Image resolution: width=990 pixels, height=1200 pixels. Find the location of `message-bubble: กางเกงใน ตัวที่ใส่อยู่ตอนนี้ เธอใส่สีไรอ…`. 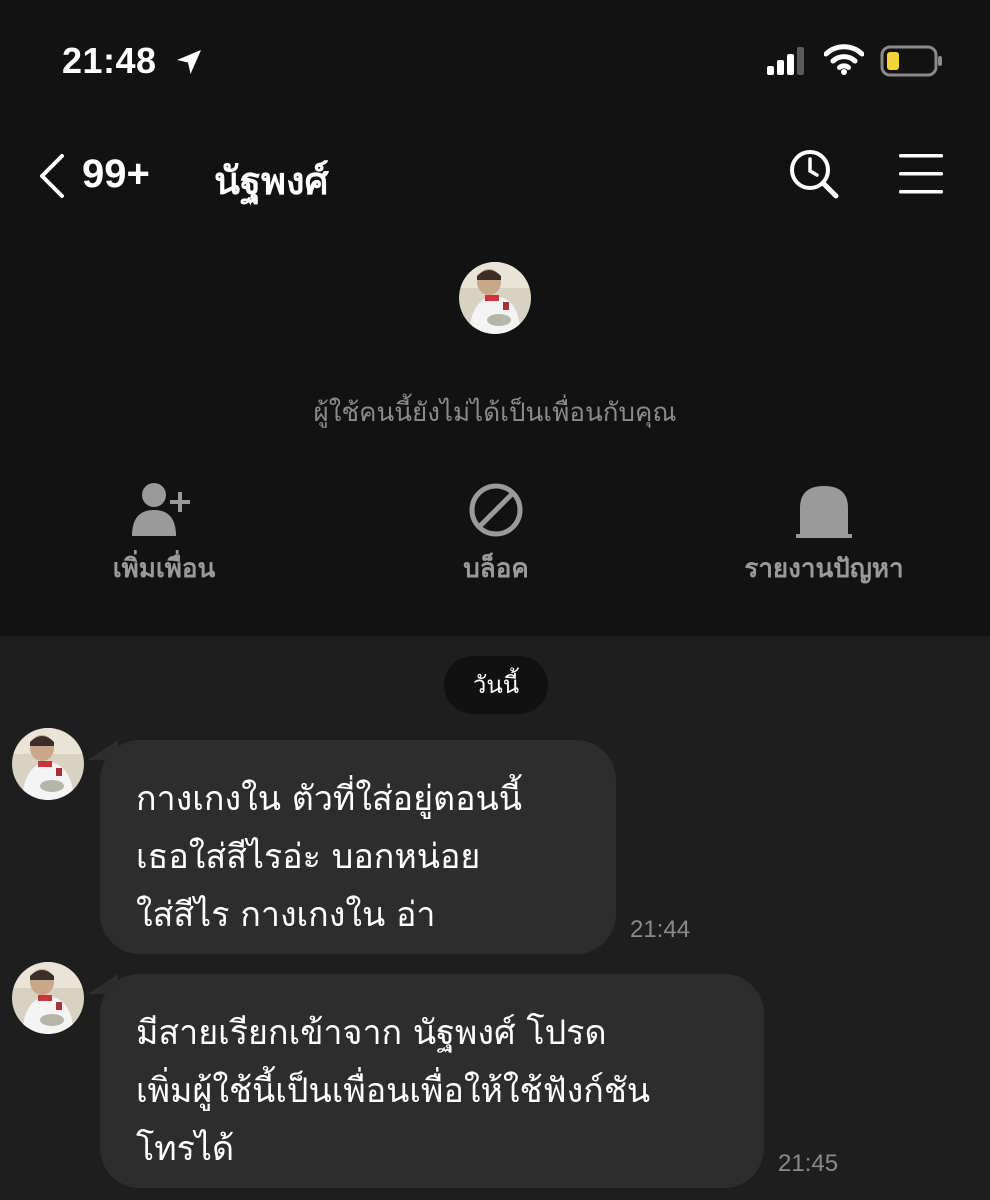

message-bubble: กางเกงใน ตัวที่ใส่อยู่ตอนนี้ เธอใส่สีไรอ… is located at coordinates (358, 847).